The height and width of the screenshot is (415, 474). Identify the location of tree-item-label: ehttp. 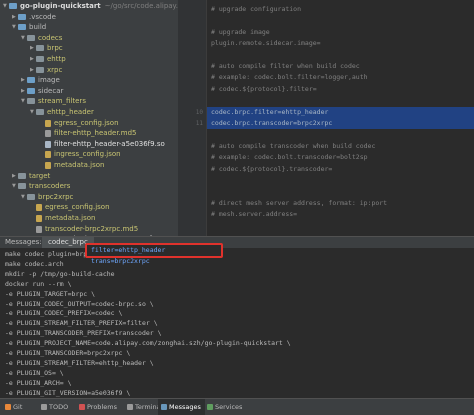
(56, 59).